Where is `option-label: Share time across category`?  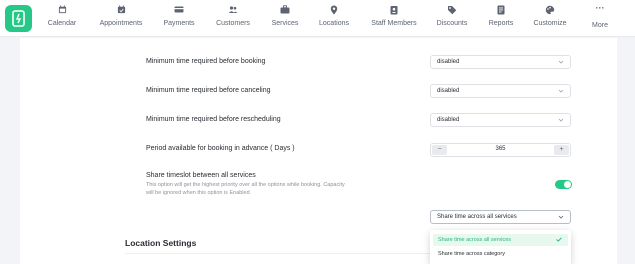
option-label: Share time across category is located at coordinates (471, 254).